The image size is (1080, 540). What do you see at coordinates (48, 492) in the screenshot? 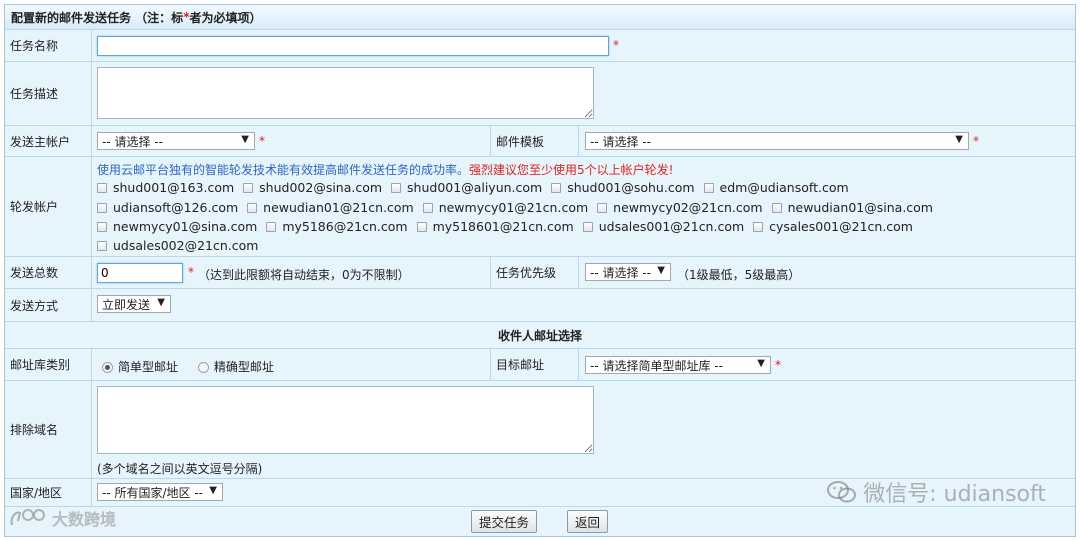
I see `country-label: 国家/地区` at bounding box center [48, 492].